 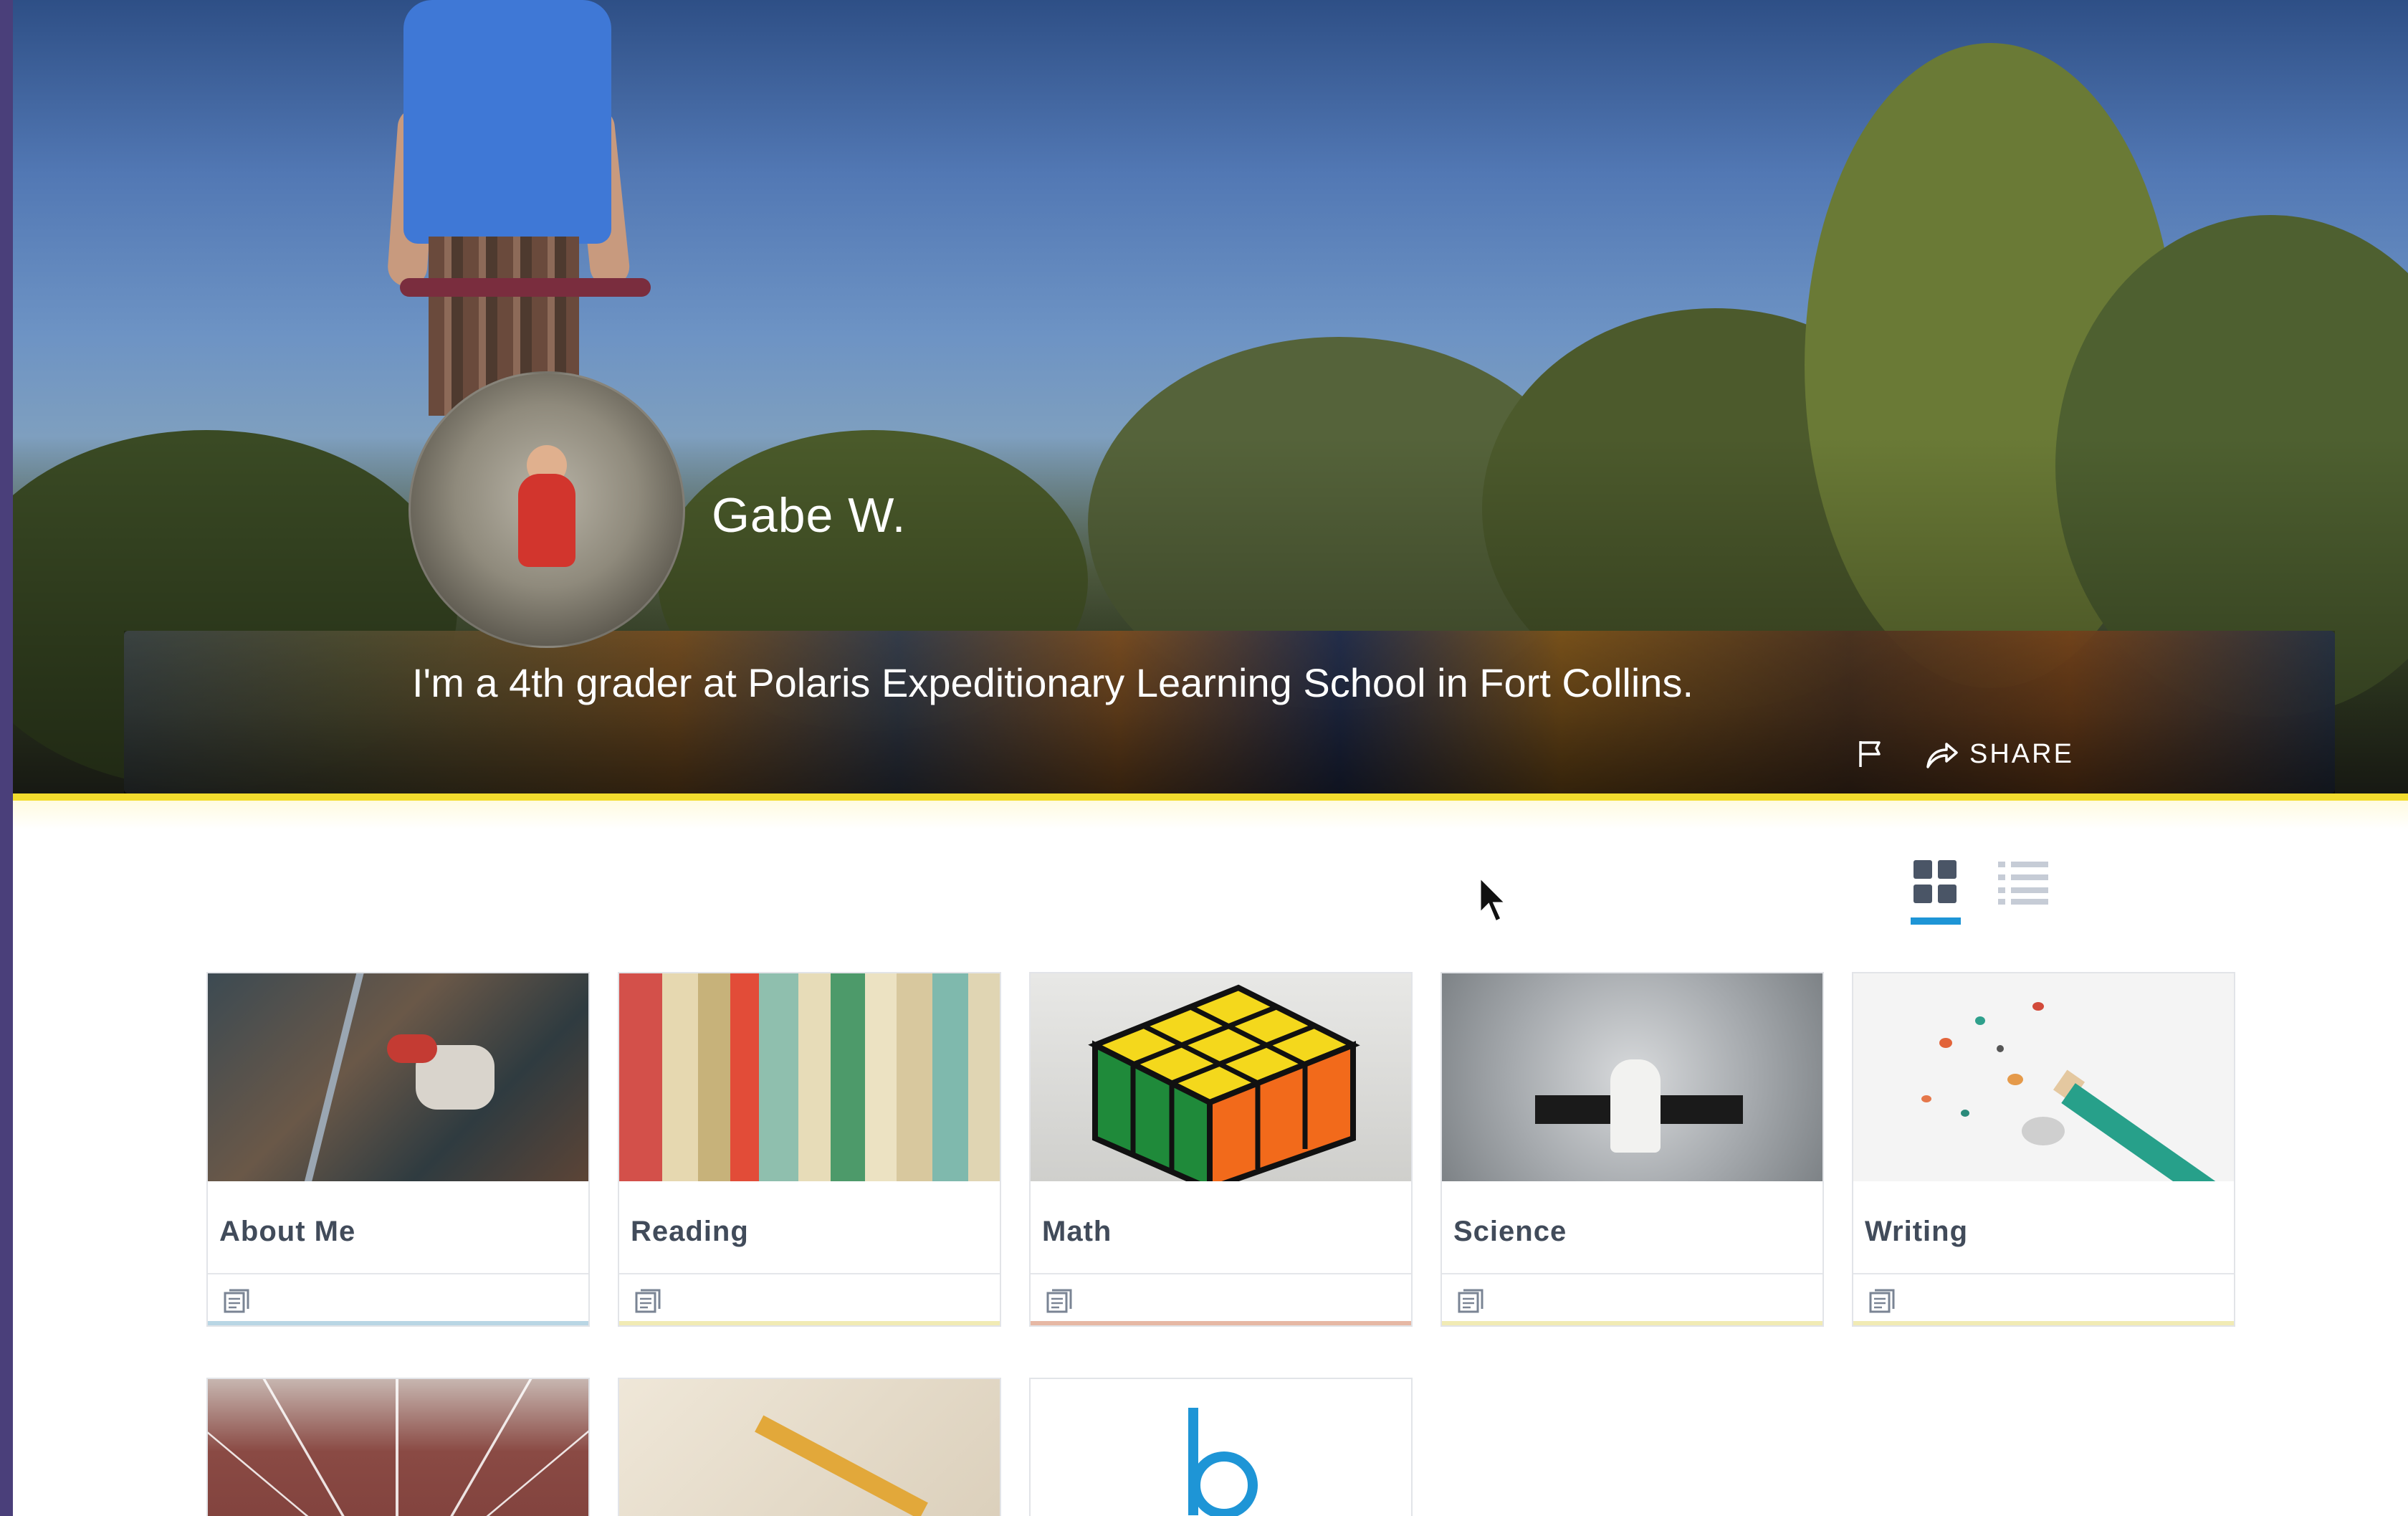 I want to click on thumb-rubiks-cube, so click(x=1224, y=1082).